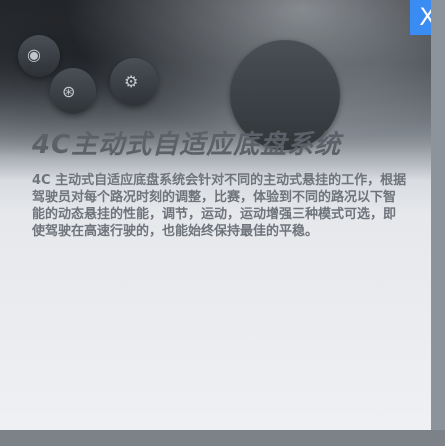 The height and width of the screenshot is (446, 445). I want to click on steering-icon: ⊛, so click(69, 91).